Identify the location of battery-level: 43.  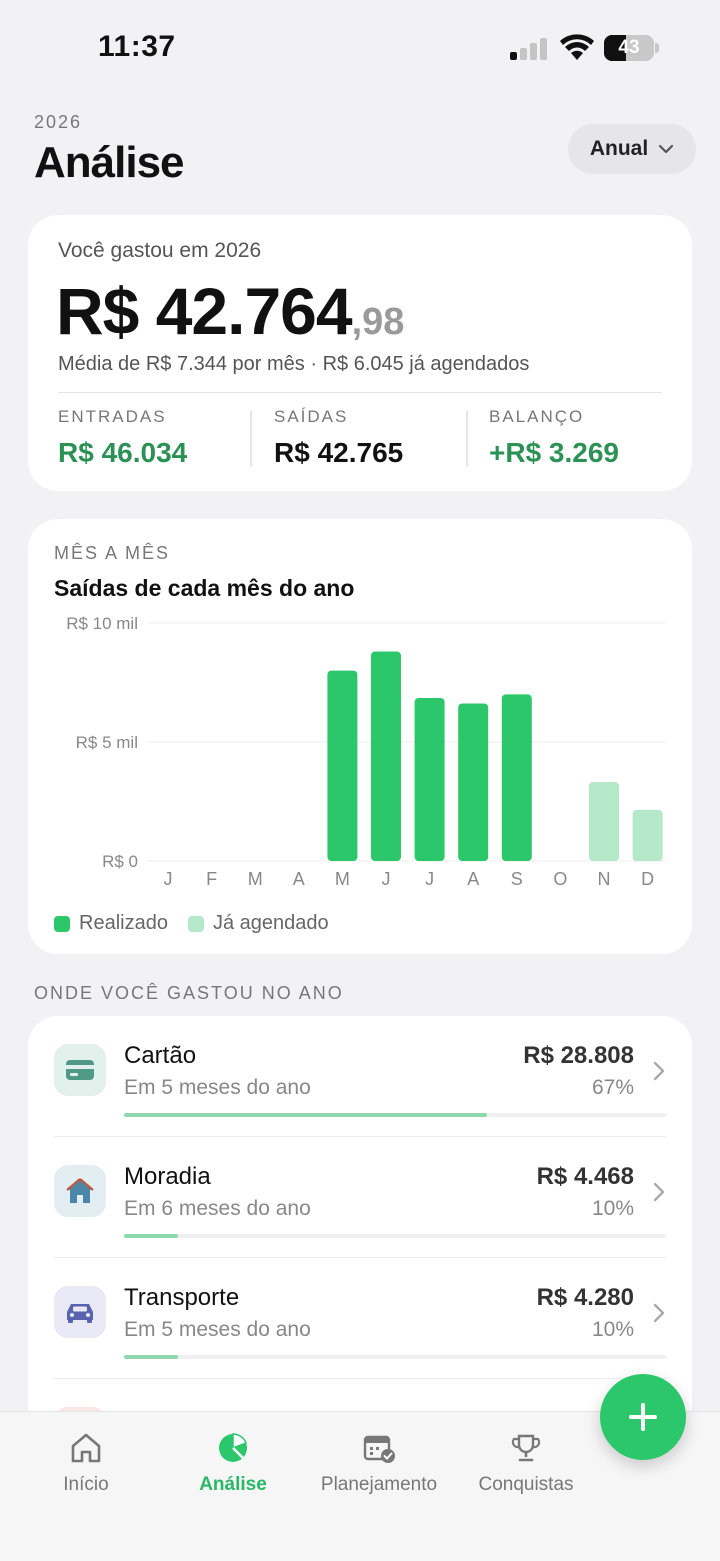
(629, 47).